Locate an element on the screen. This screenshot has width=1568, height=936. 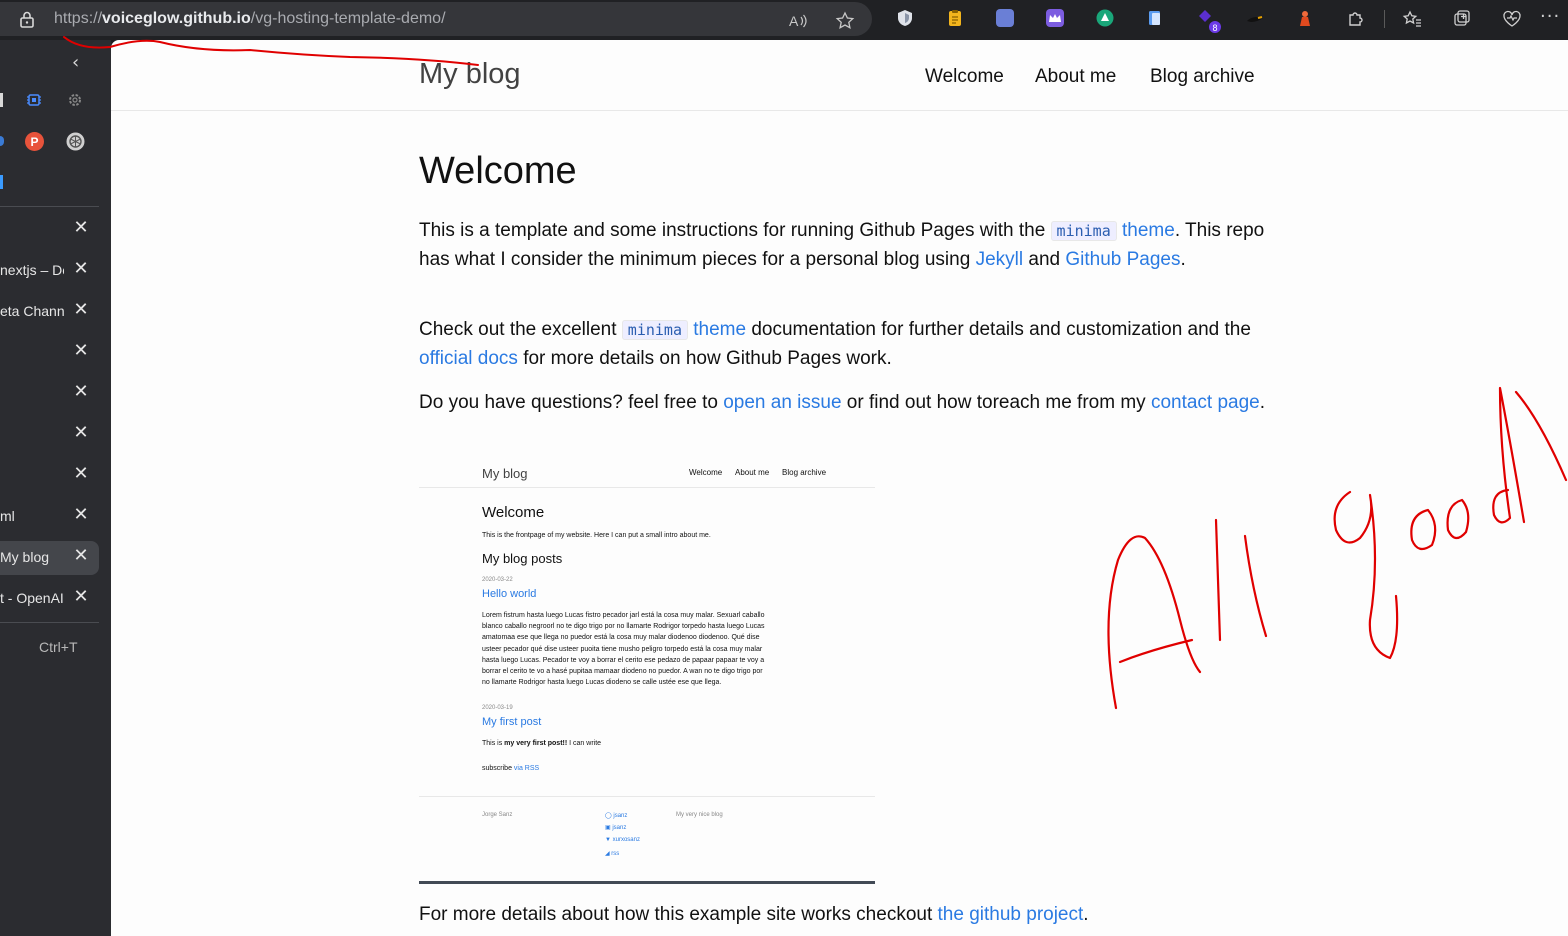
text: xurxosanz is located at coordinates (626, 840).